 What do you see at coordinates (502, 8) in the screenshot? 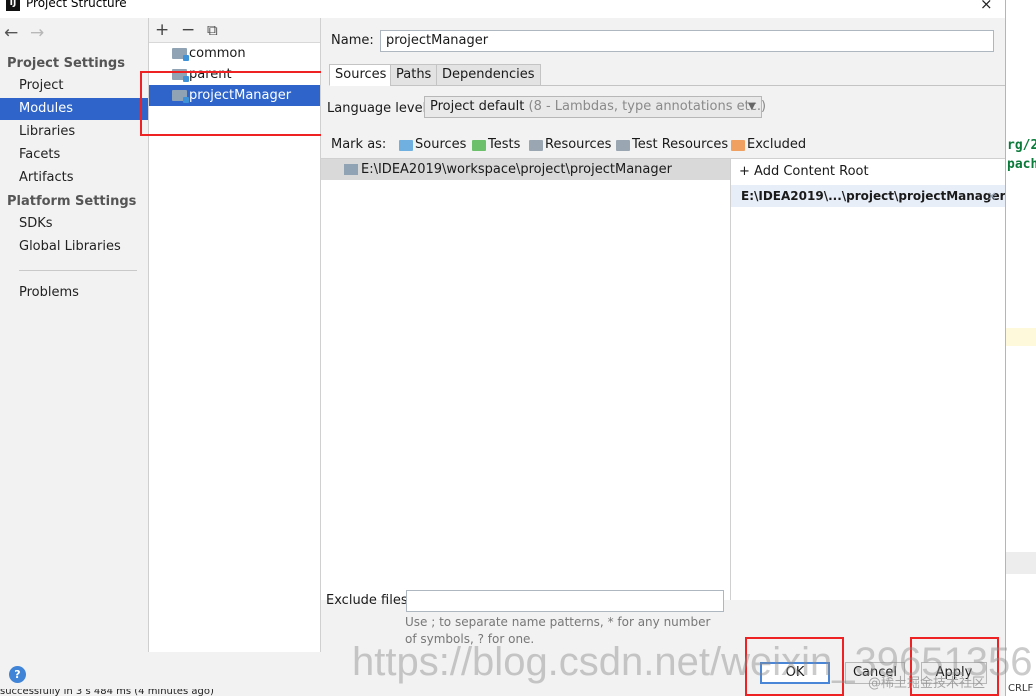
I see `title-bar: IJ Project Structure ×` at bounding box center [502, 8].